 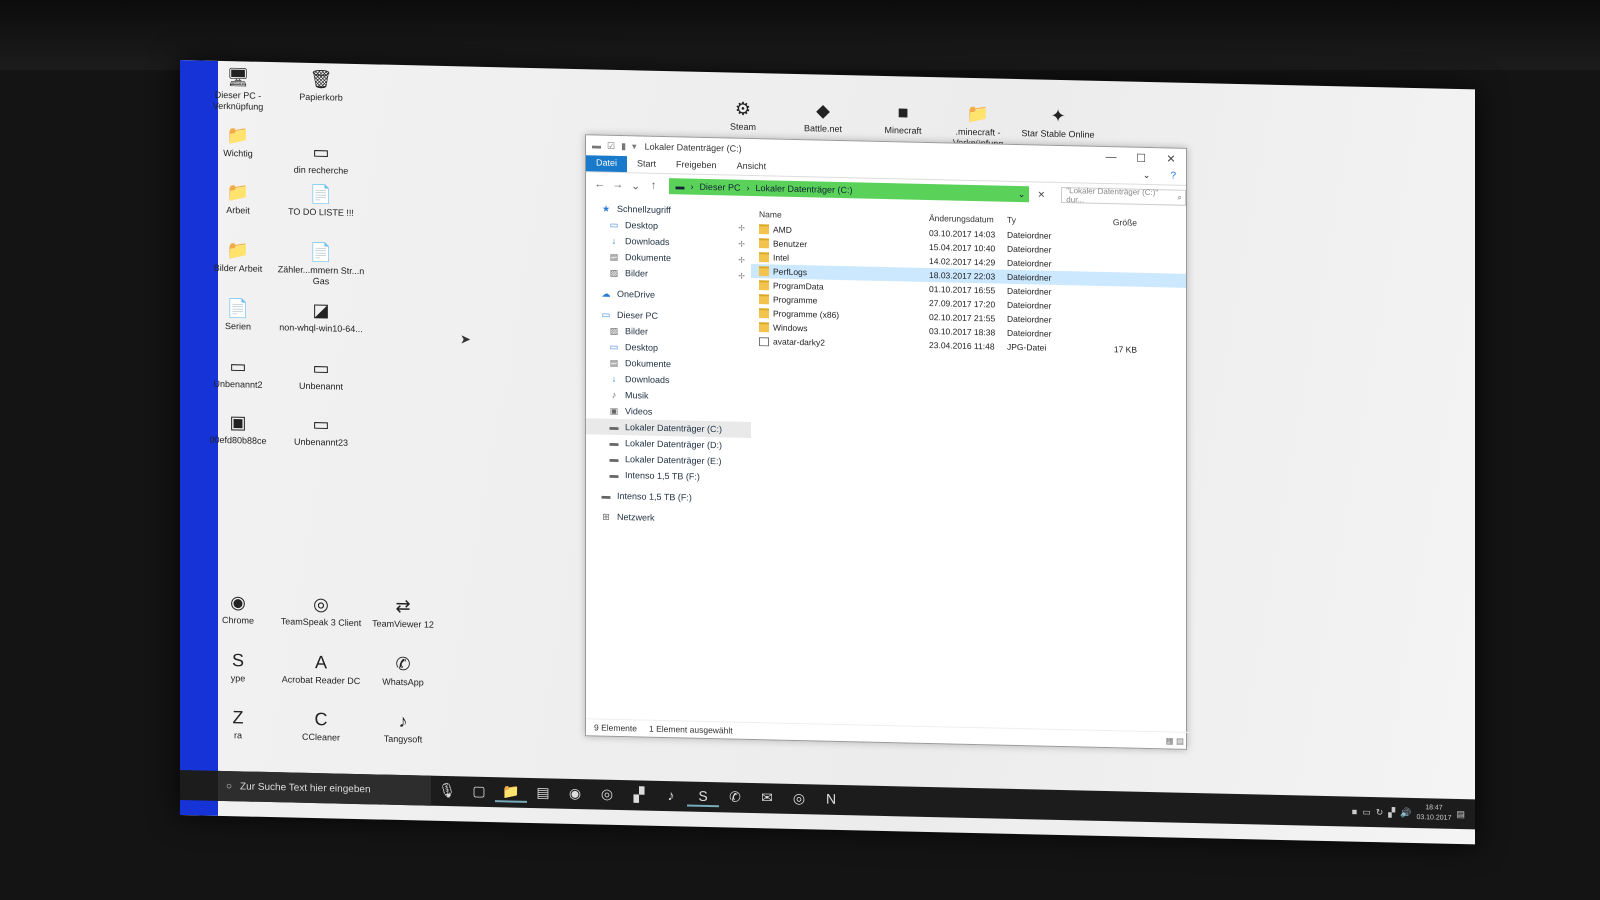 I want to click on recent-locations-icon: ⌄, so click(x=636, y=185).